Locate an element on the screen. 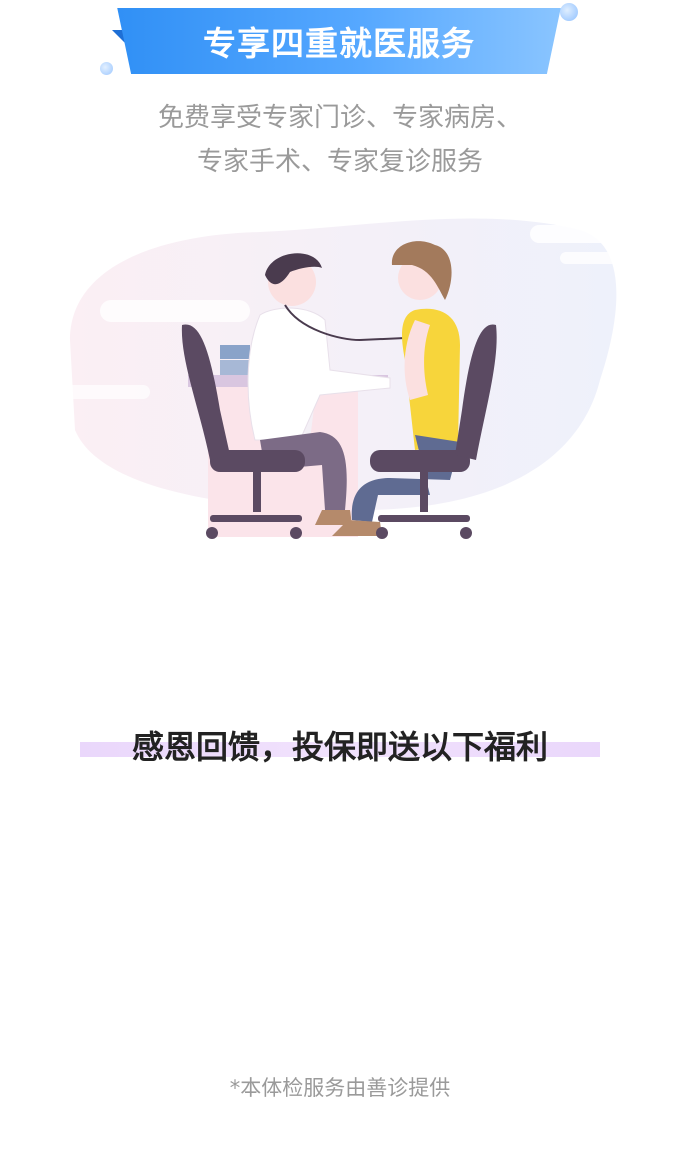 This screenshot has width=680, height=1159. benefits-heading: 感恩回馈，投保即送以下福利 is located at coordinates (339, 747).